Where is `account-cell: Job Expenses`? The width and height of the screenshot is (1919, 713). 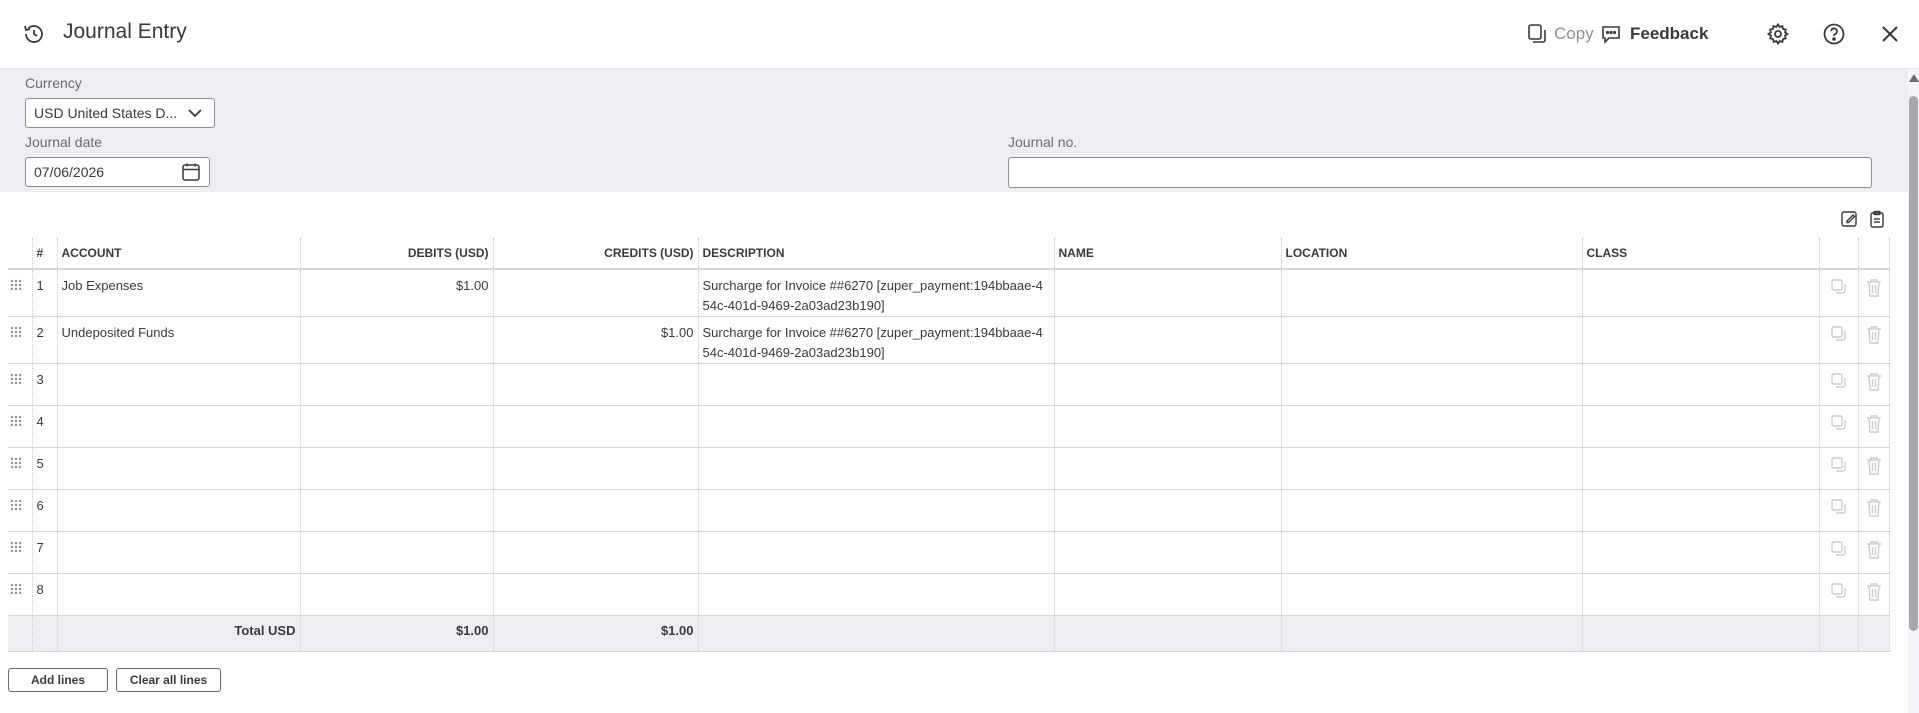 account-cell: Job Expenses is located at coordinates (179, 293).